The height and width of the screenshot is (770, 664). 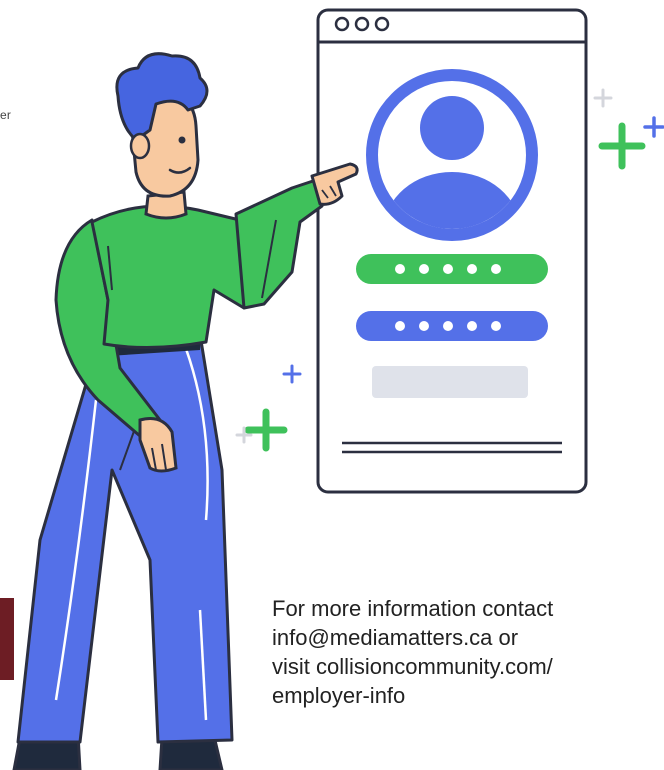 What do you see at coordinates (452, 326) in the screenshot?
I see `password-field-blue` at bounding box center [452, 326].